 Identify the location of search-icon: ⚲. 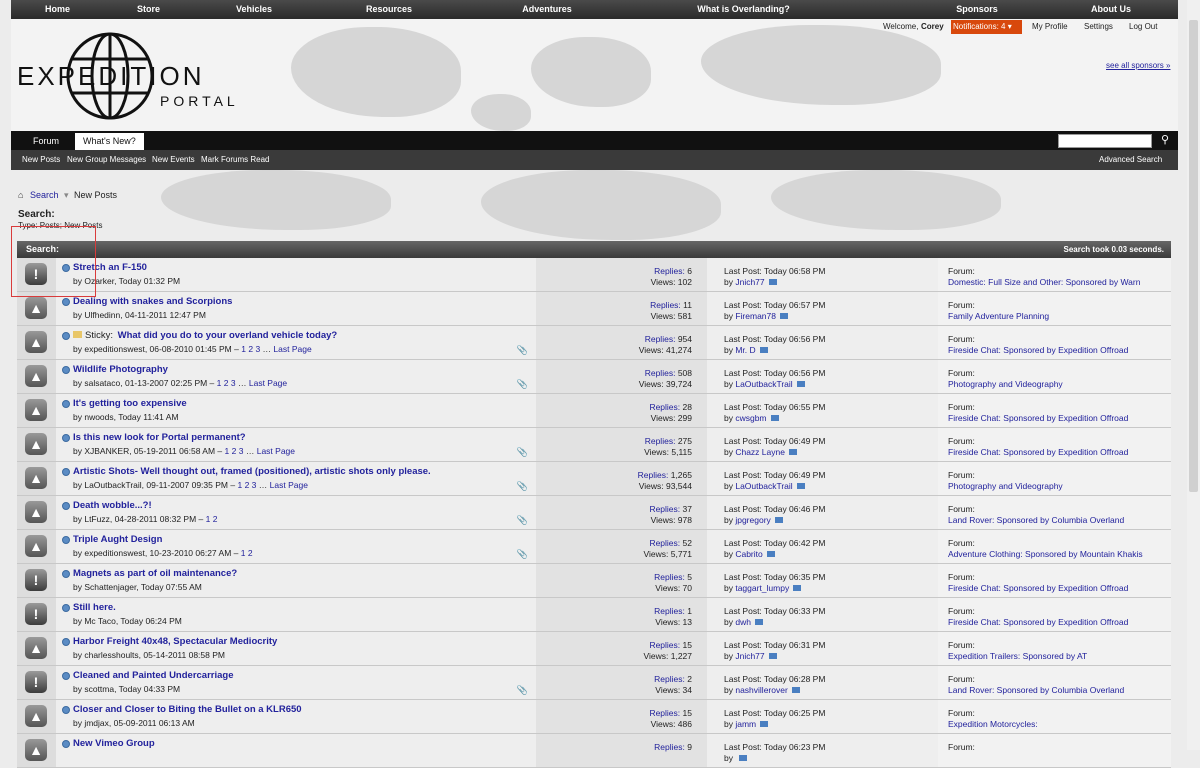
(1165, 139).